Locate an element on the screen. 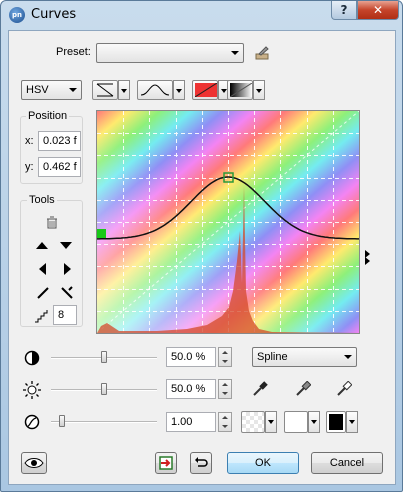 The height and width of the screenshot is (492, 403). curve-type-dropdown is located at coordinates (124, 90).